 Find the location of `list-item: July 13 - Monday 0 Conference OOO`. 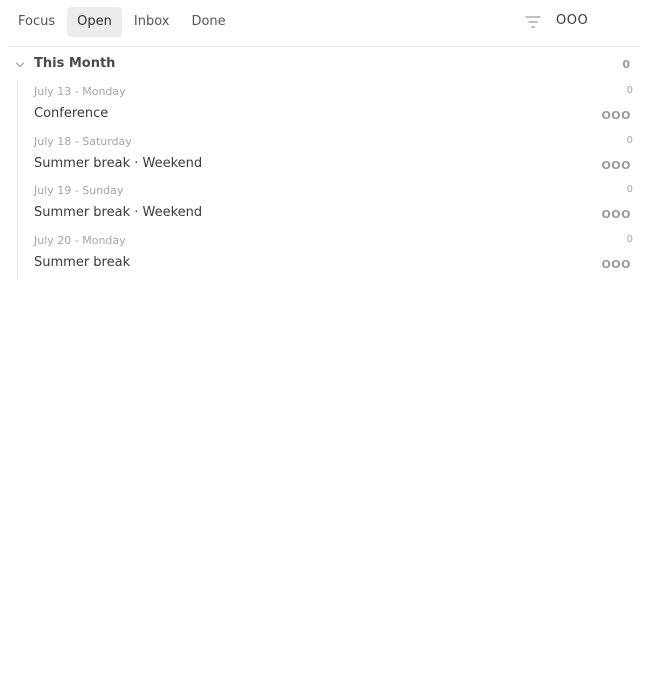

list-item: July 13 - Monday 0 Conference OOO is located at coordinates (329, 106).